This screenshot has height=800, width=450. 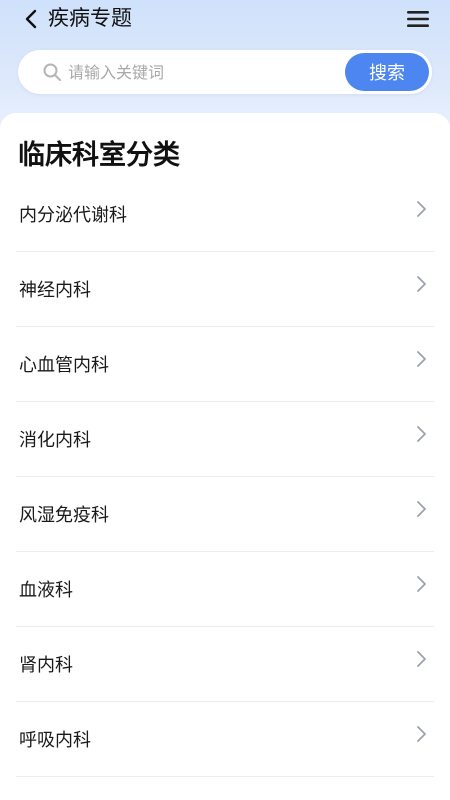 What do you see at coordinates (64, 515) in the screenshot?
I see `list-item-label: 风湿免疫科` at bounding box center [64, 515].